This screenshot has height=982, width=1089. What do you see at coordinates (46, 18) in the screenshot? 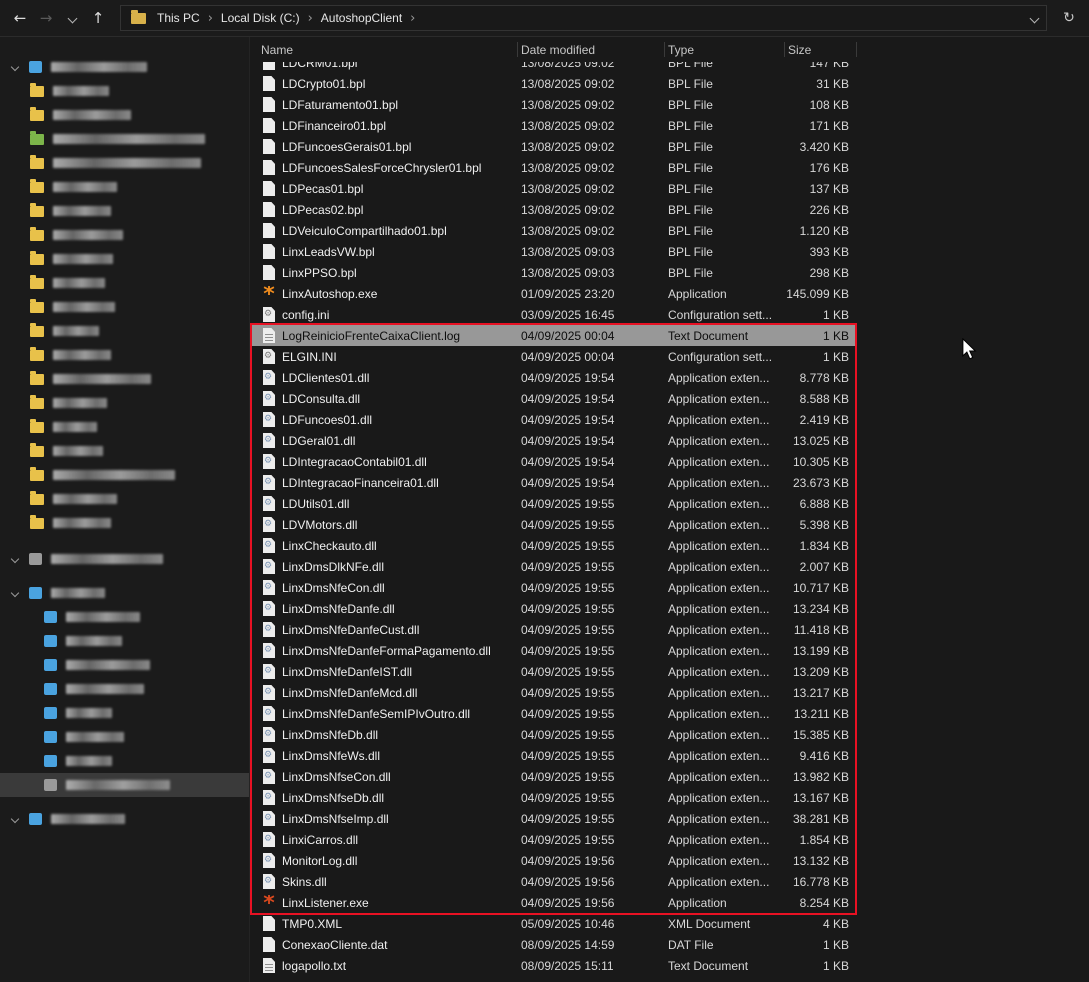
I see `forward-button: →` at bounding box center [46, 18].